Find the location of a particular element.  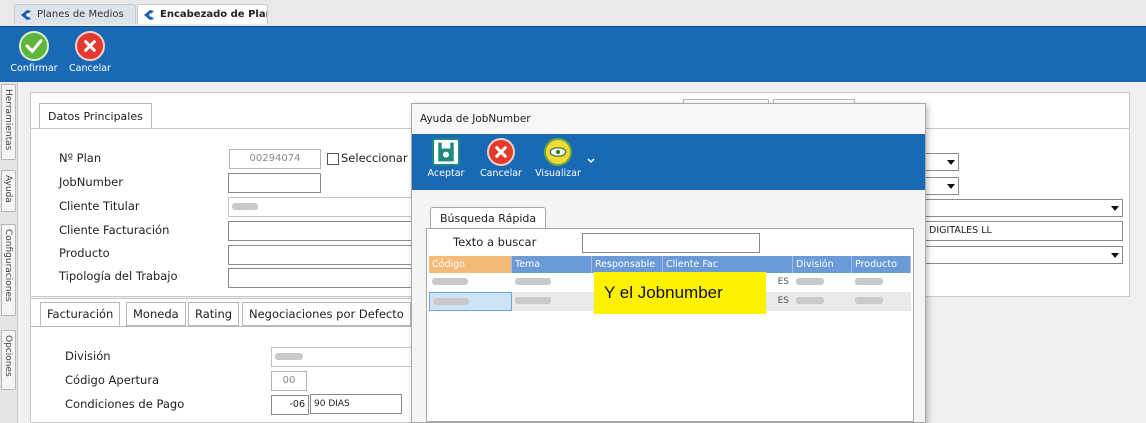

plan-number-field: 00294074 is located at coordinates (275, 159).